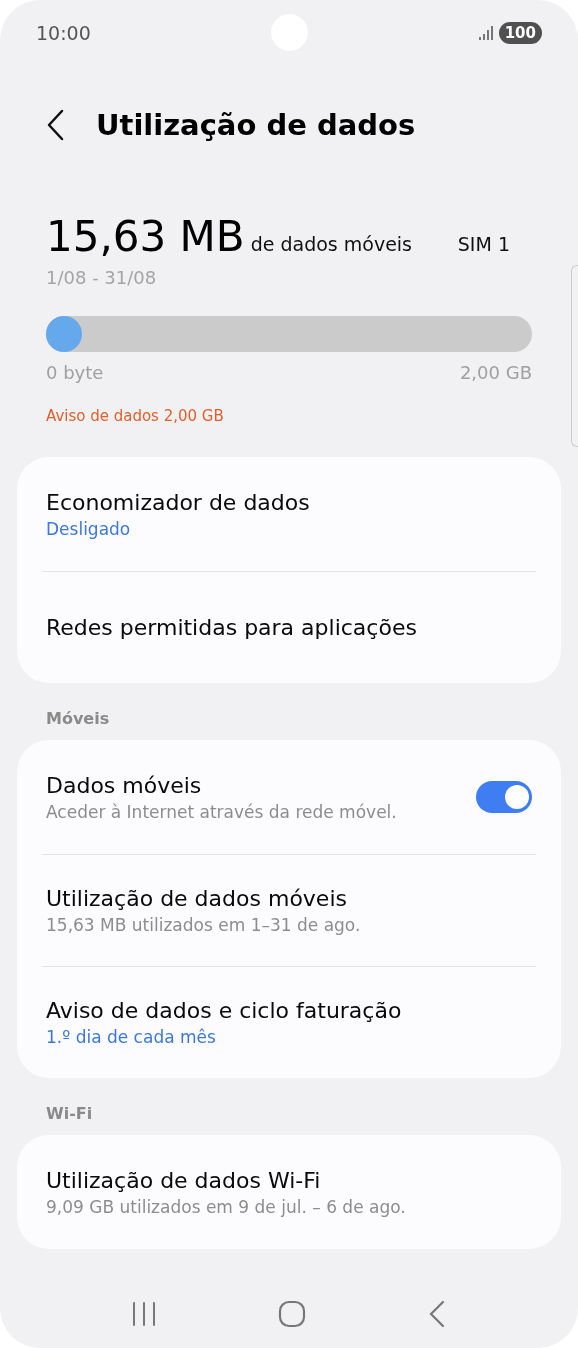 The image size is (578, 1348). I want to click on item-title: Economizador de dados, so click(178, 502).